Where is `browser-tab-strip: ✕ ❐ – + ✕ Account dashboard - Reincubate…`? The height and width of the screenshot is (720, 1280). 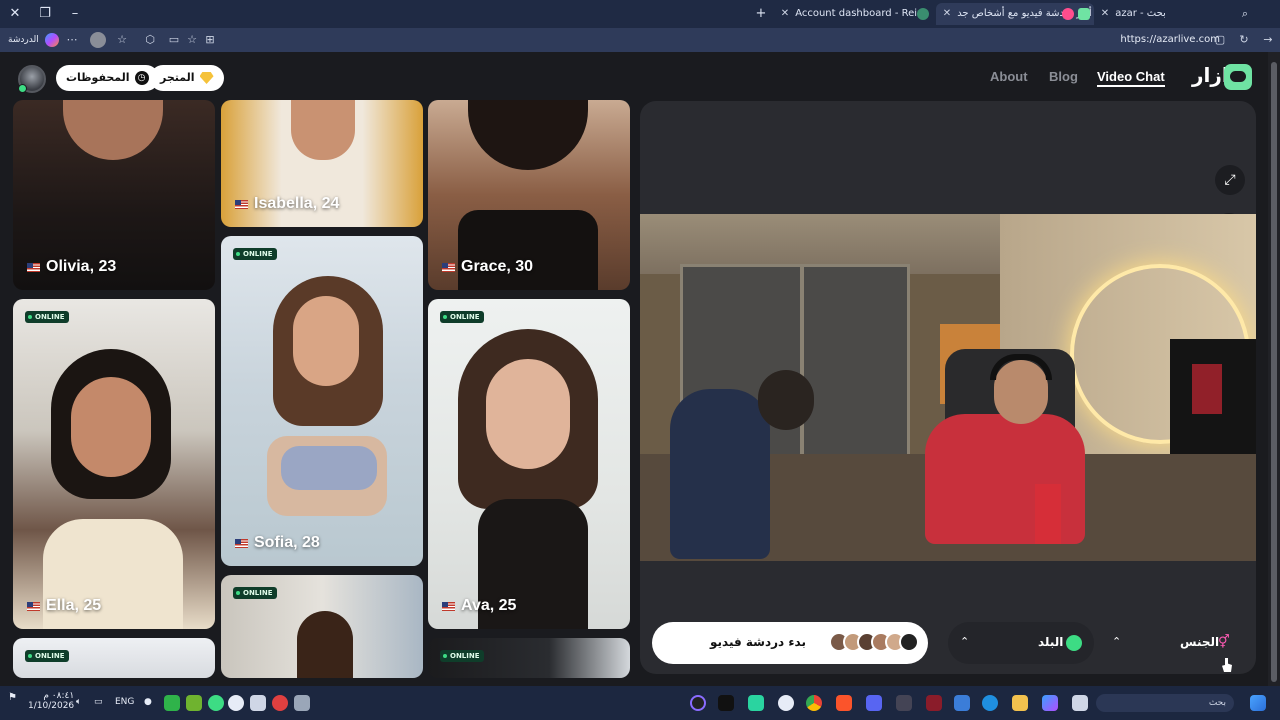
browser-tab-strip: ✕ ❐ – + ✕ Account dashboard - Reincubate… is located at coordinates (640, 14).